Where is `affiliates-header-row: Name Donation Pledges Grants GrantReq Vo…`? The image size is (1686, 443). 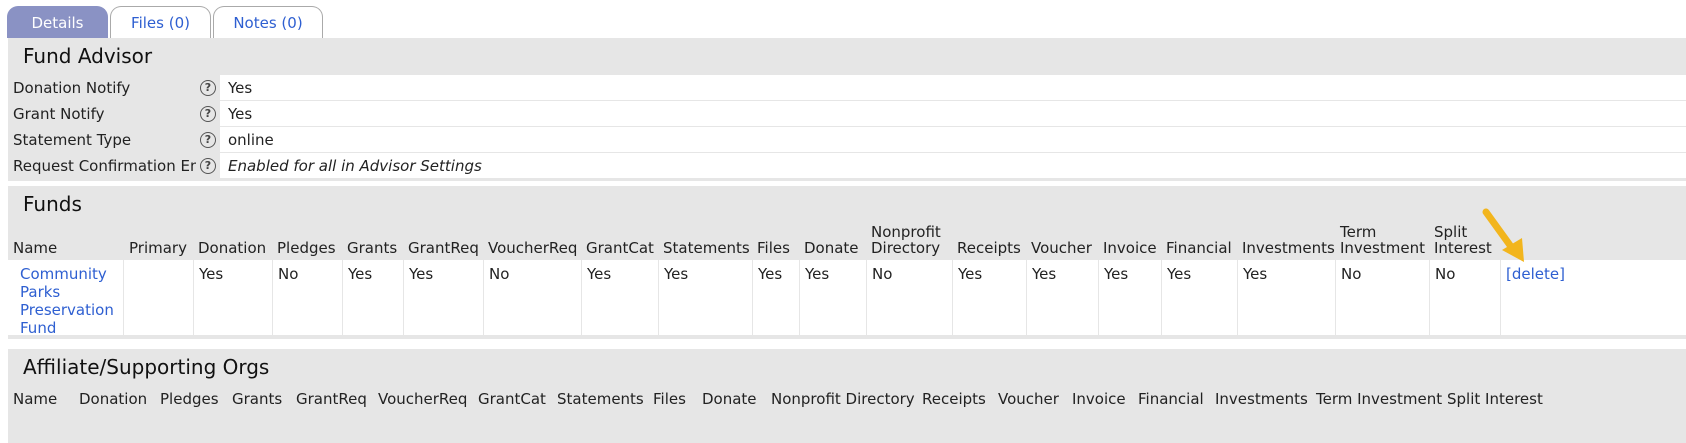 affiliates-header-row: Name Donation Pledges Grants GrantReq Vo… is located at coordinates (847, 398).